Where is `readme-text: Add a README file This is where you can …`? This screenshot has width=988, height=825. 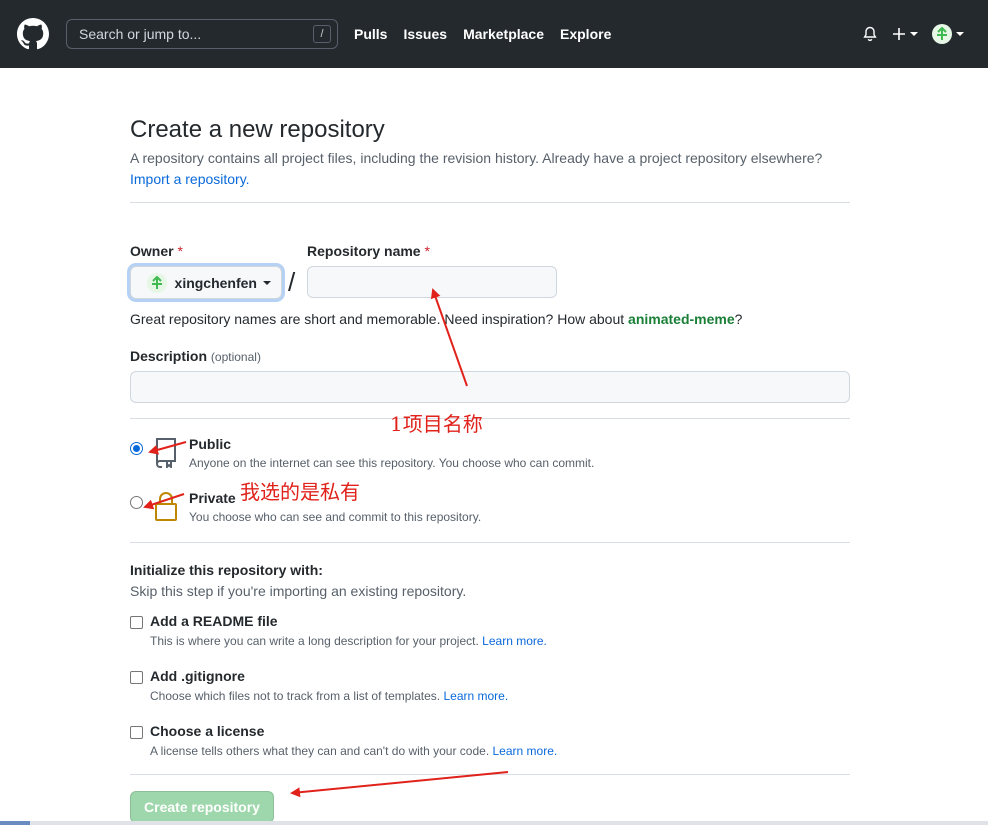
readme-text: Add a README file This is where you can … is located at coordinates (348, 630).